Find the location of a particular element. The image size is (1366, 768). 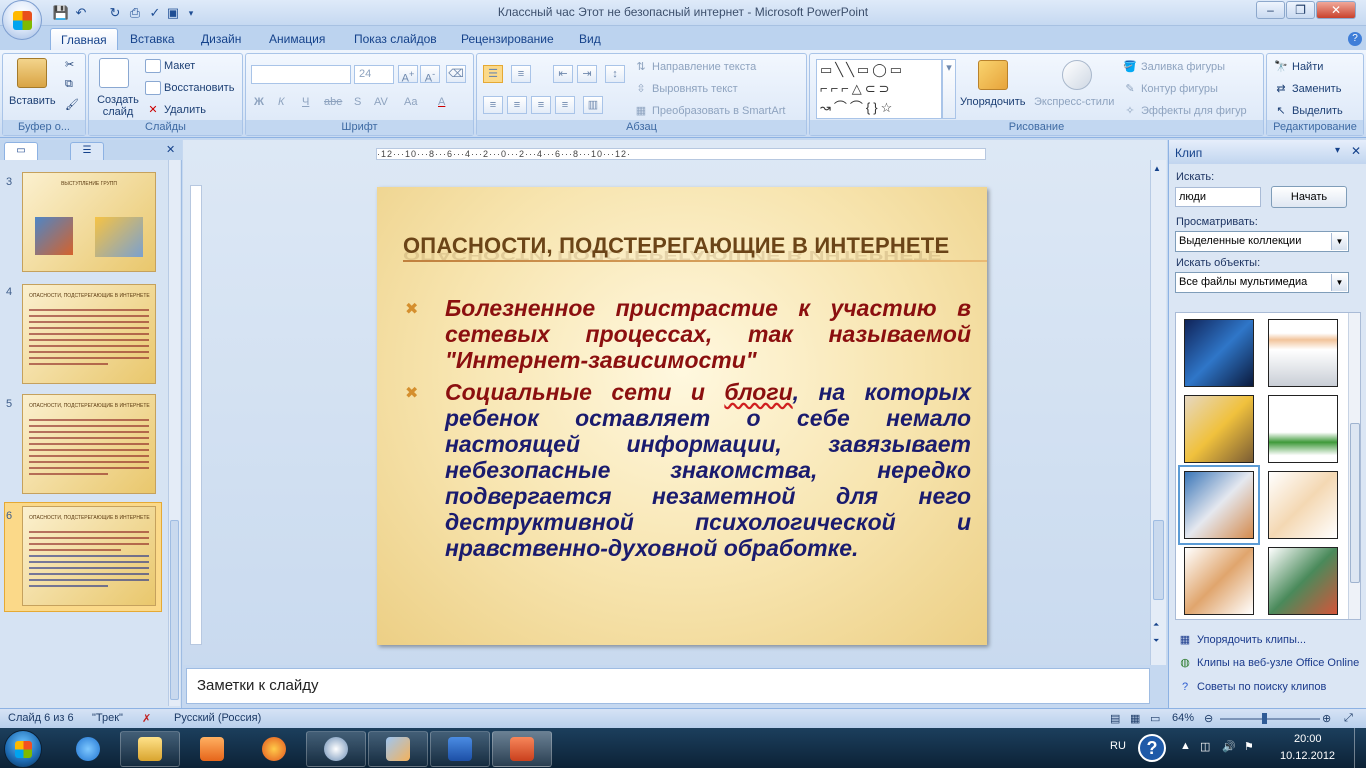

office-button is located at coordinates (22, 20).